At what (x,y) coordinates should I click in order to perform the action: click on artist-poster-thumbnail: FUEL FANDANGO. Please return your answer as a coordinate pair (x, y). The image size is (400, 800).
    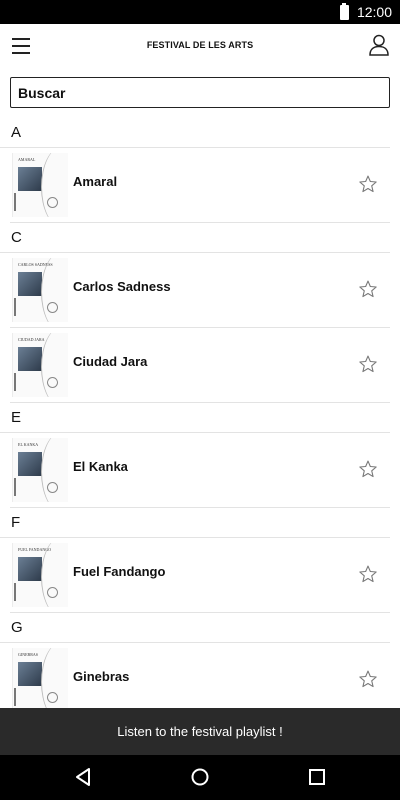
    Looking at the image, I should click on (40, 575).